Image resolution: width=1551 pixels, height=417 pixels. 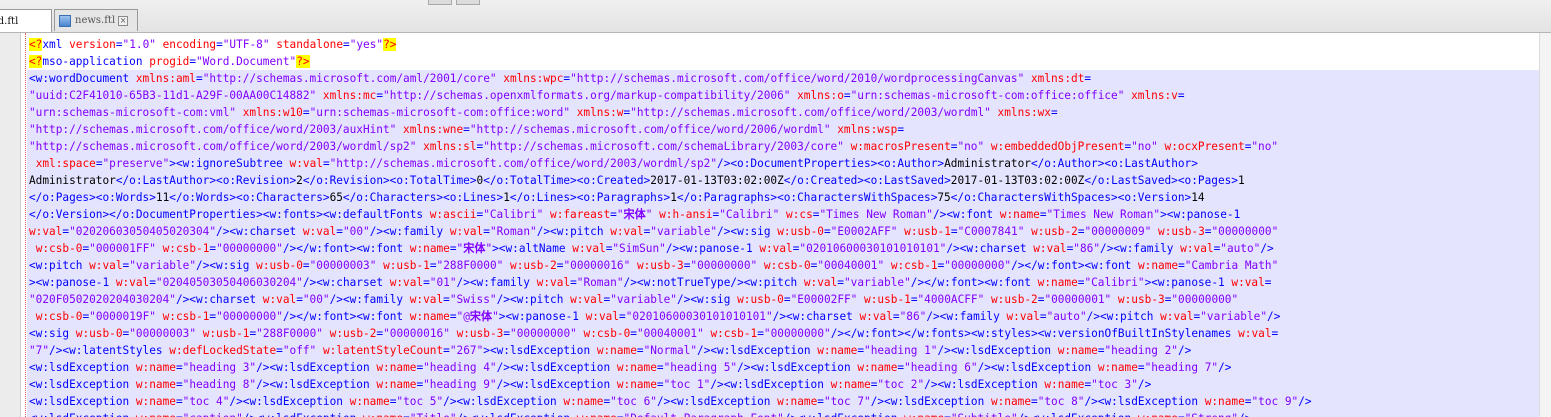 I want to click on code-token: w:latentStyleCount, so click(x=383, y=350).